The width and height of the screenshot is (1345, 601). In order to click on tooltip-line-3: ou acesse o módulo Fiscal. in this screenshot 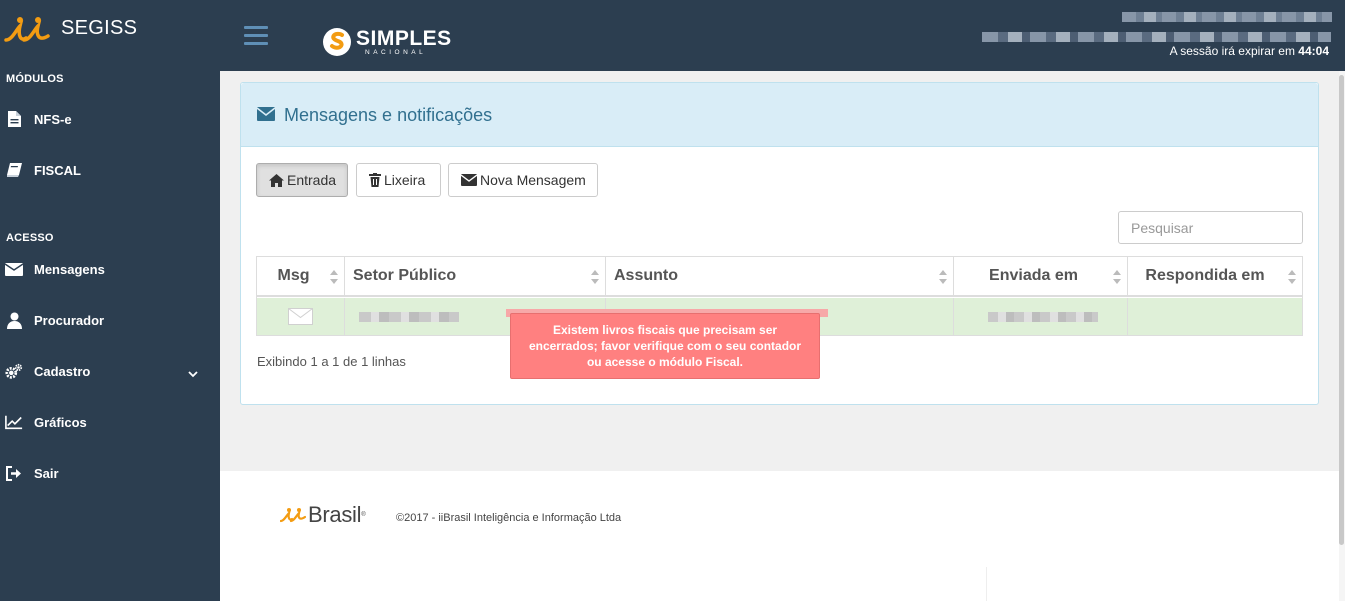, I will do `click(665, 362)`.